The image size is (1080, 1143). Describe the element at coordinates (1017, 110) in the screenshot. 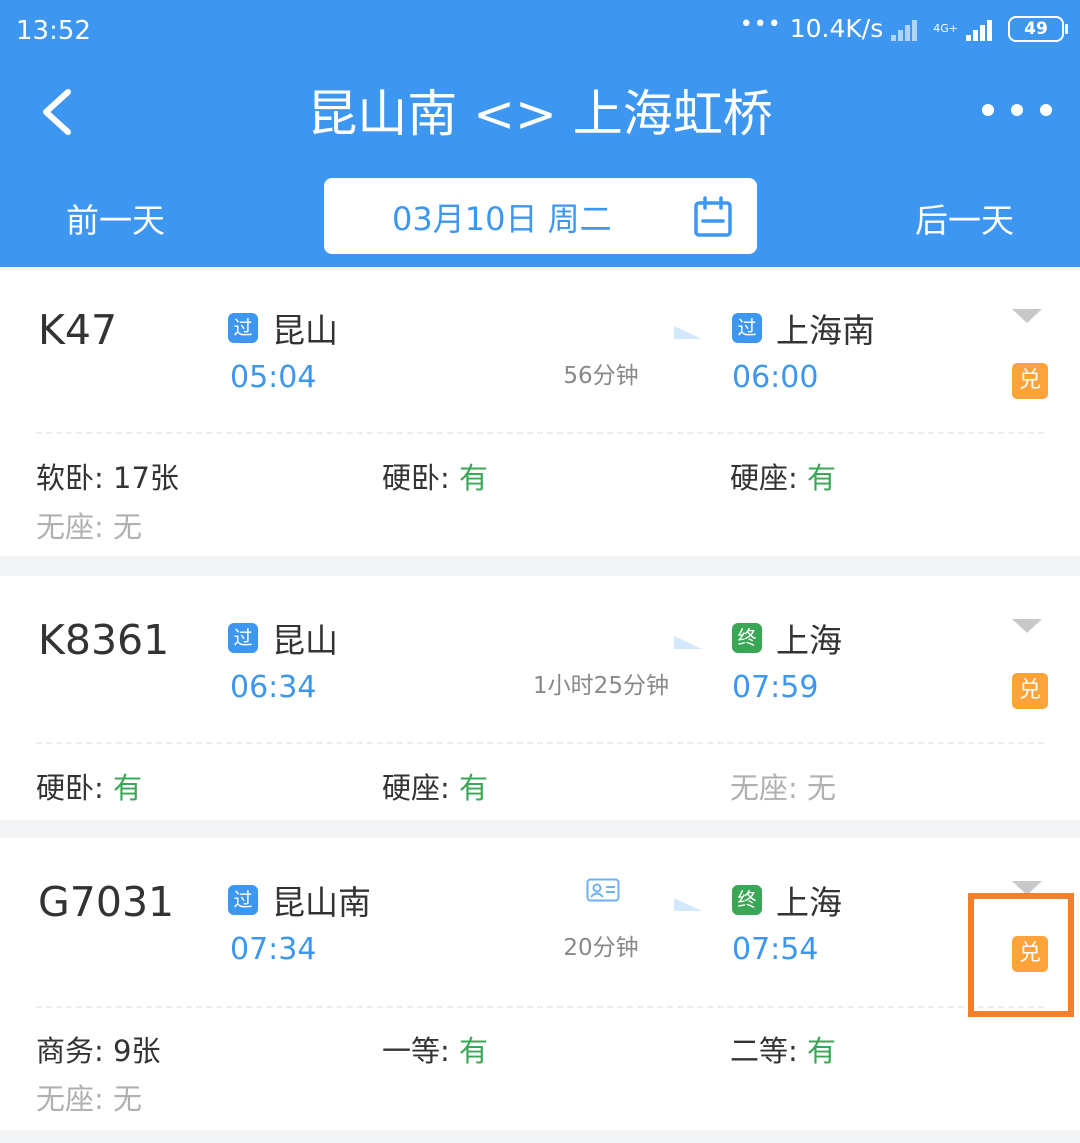

I see `more-icon` at that location.